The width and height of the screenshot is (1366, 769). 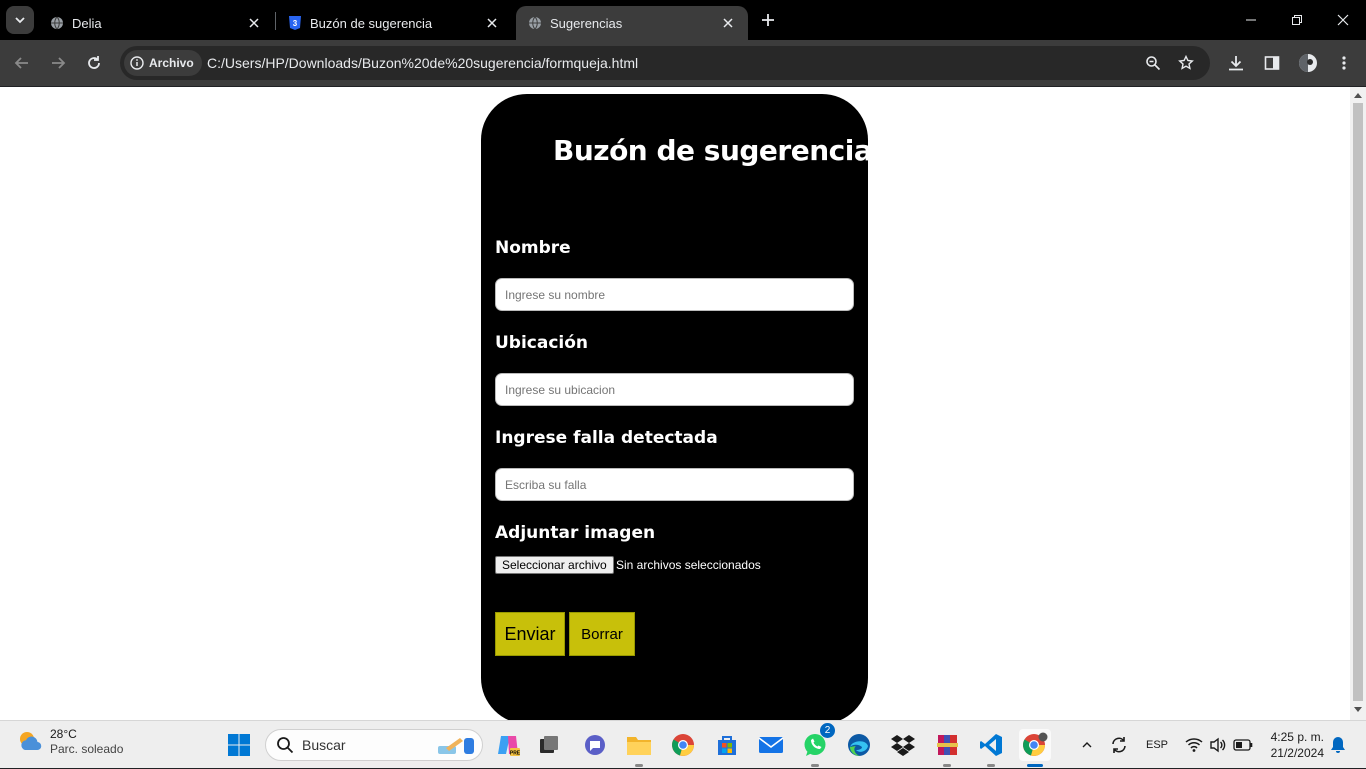 I want to click on chrome-button, so click(x=683, y=745).